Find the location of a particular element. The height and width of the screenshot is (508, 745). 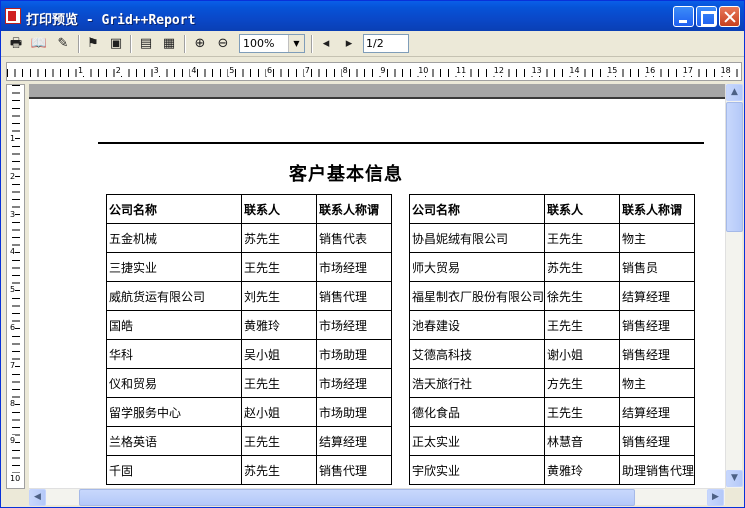

table-cell: 助理销售代理 is located at coordinates (657, 470).